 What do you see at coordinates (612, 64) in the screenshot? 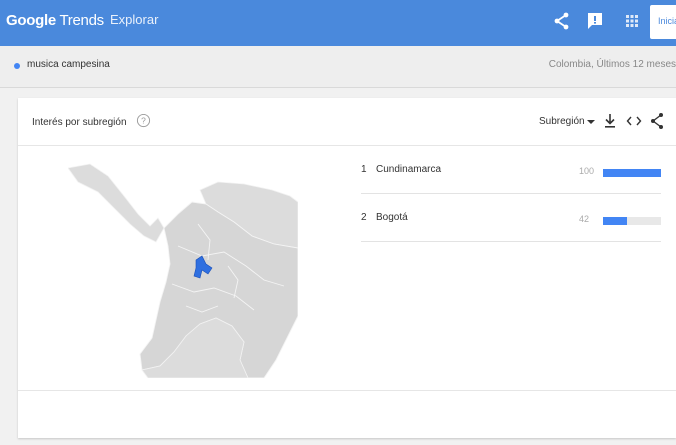
I see `scope-filter: Colombia, Últimos 12 meses` at bounding box center [612, 64].